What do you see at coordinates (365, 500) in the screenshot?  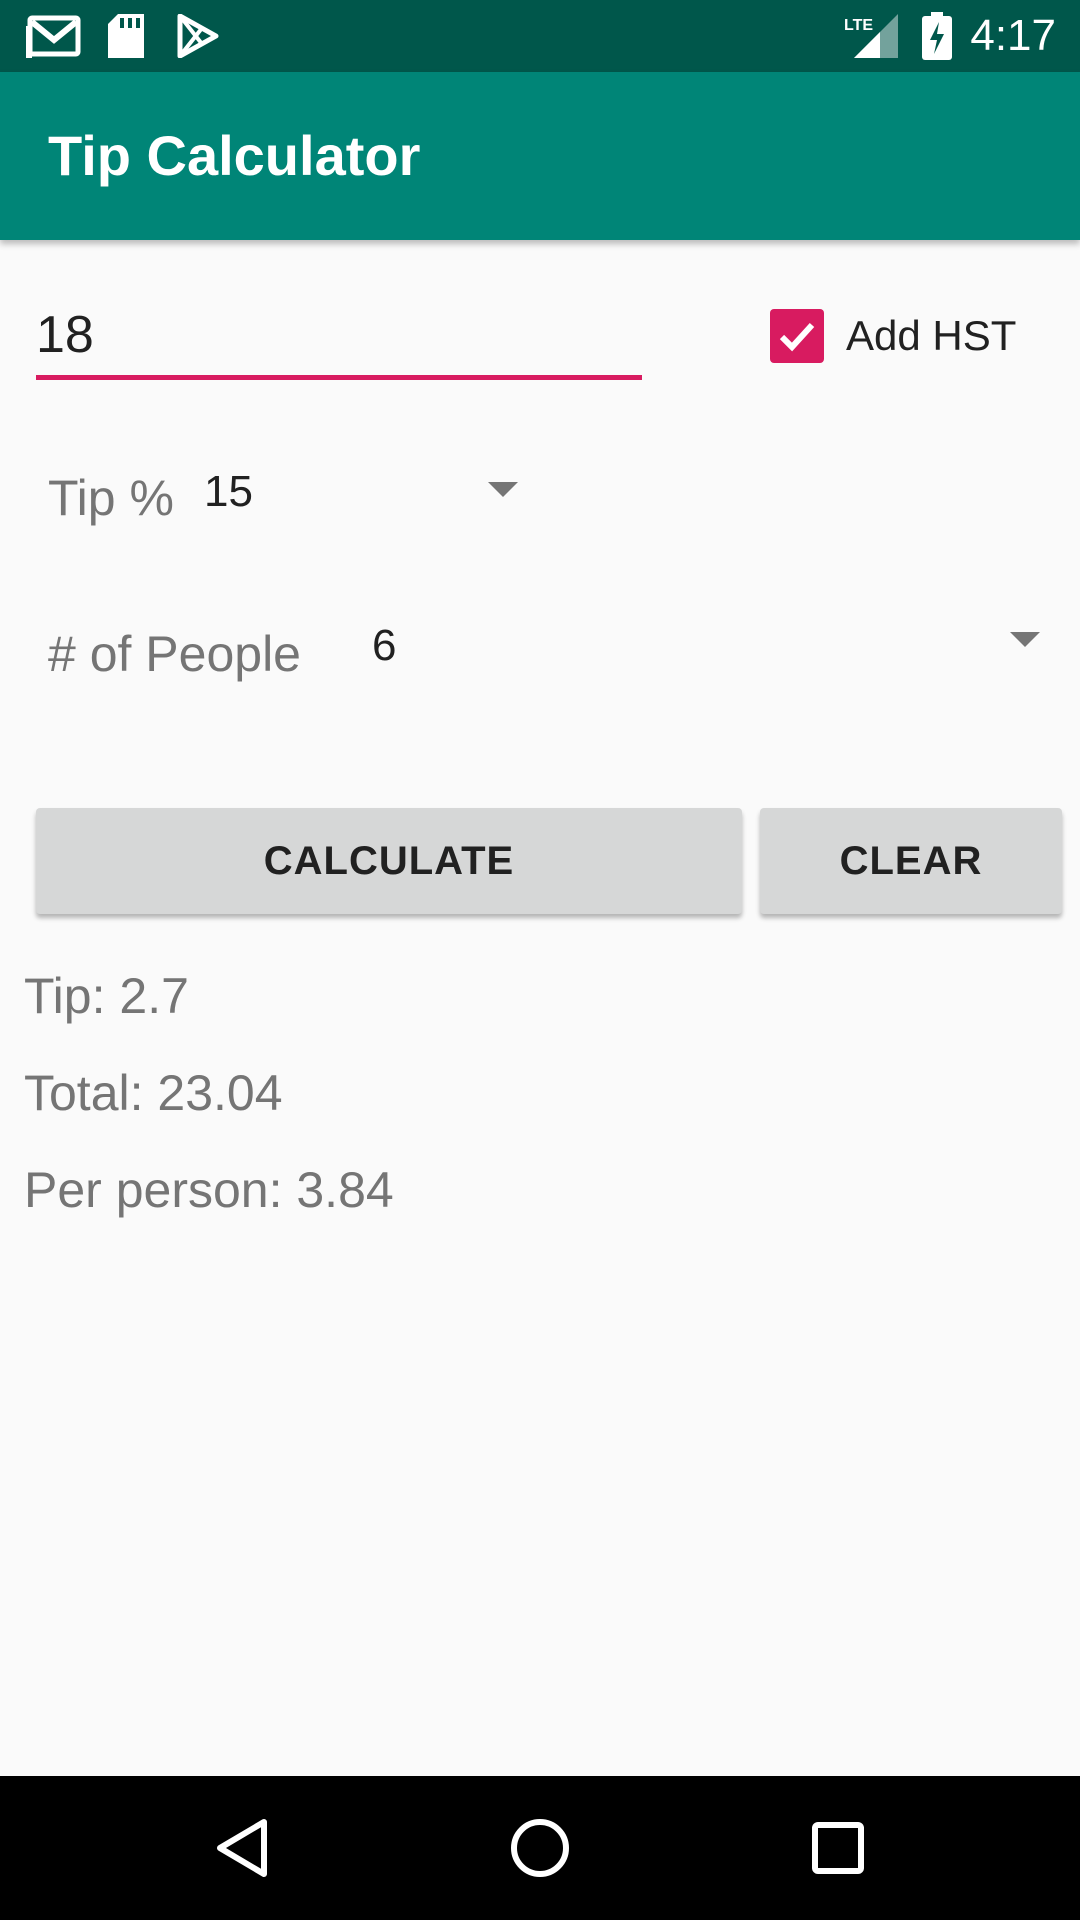 I see `tip-percent-spinner: 15` at bounding box center [365, 500].